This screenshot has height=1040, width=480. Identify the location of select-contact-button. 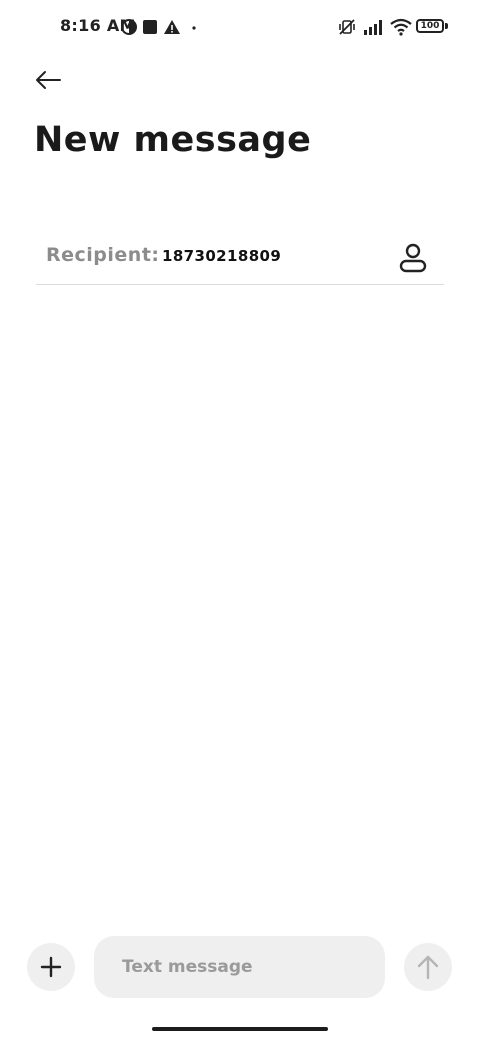
(413, 258).